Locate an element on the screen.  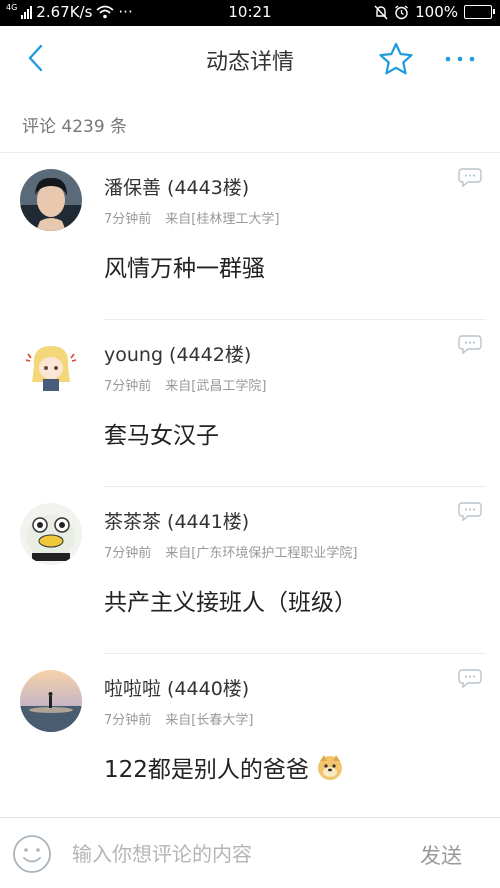
commenter-name: 茶茶茶 (4441楼) is located at coordinates (176, 520).